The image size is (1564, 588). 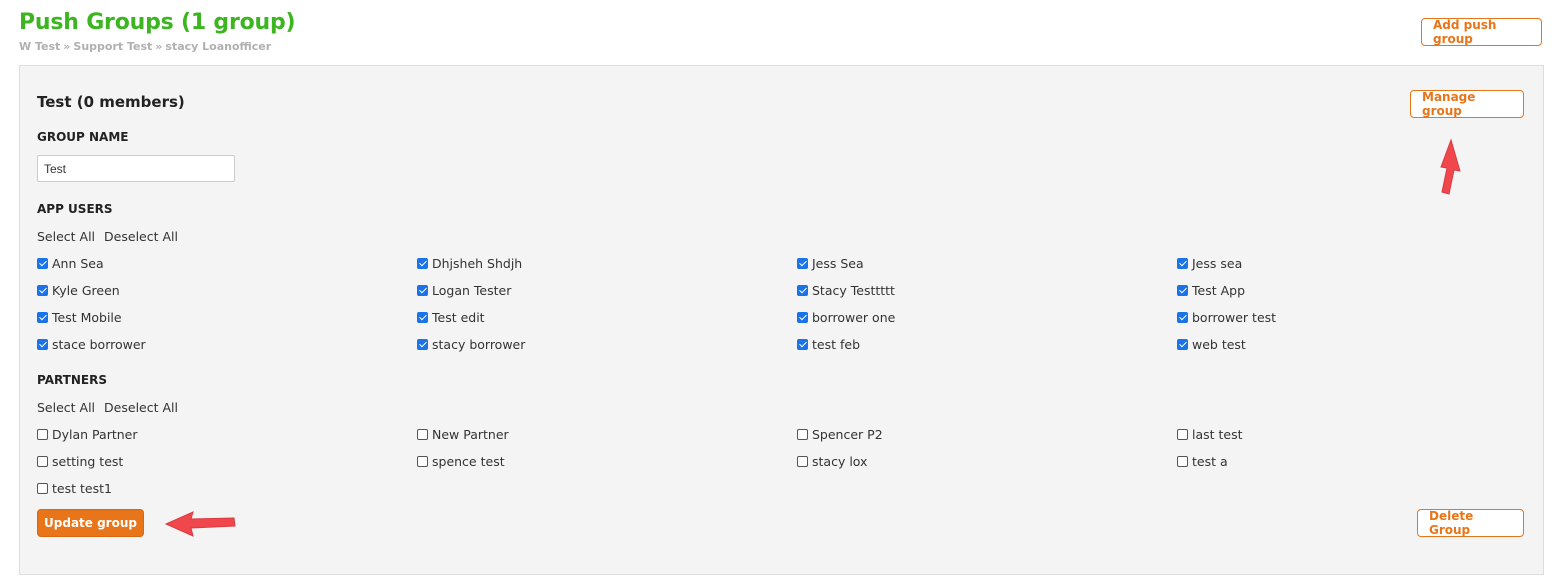 What do you see at coordinates (39, 46) in the screenshot?
I see `breadcrumb-item: W Test` at bounding box center [39, 46].